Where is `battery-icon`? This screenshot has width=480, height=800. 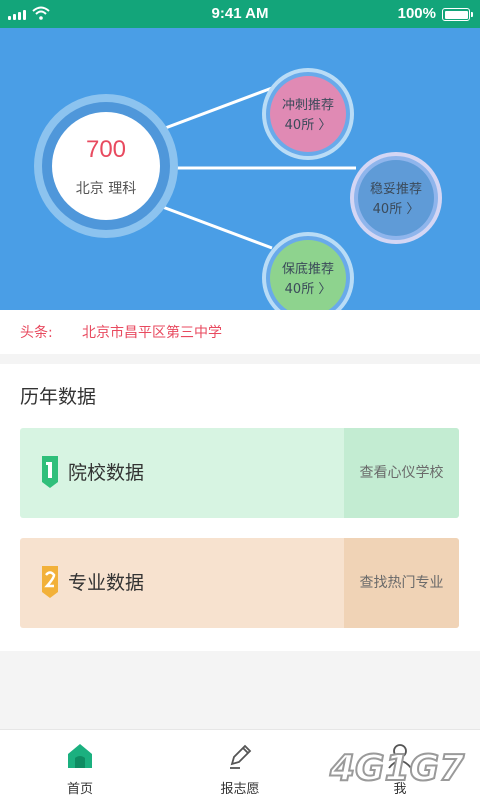 battery-icon is located at coordinates (457, 14).